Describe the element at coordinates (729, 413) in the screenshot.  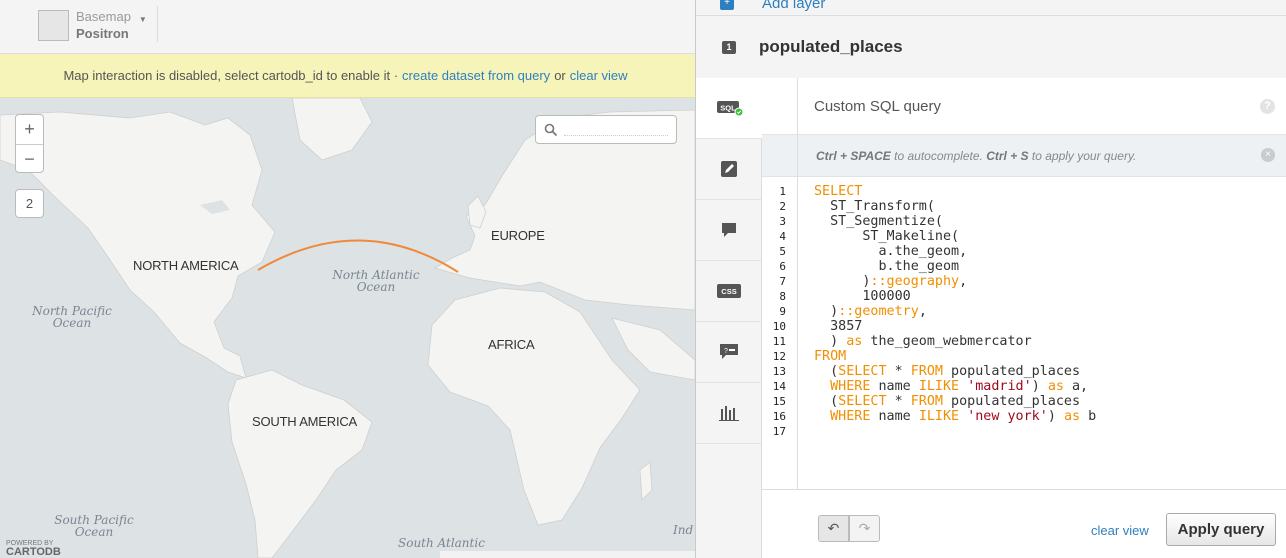
I see `filters-icon` at that location.